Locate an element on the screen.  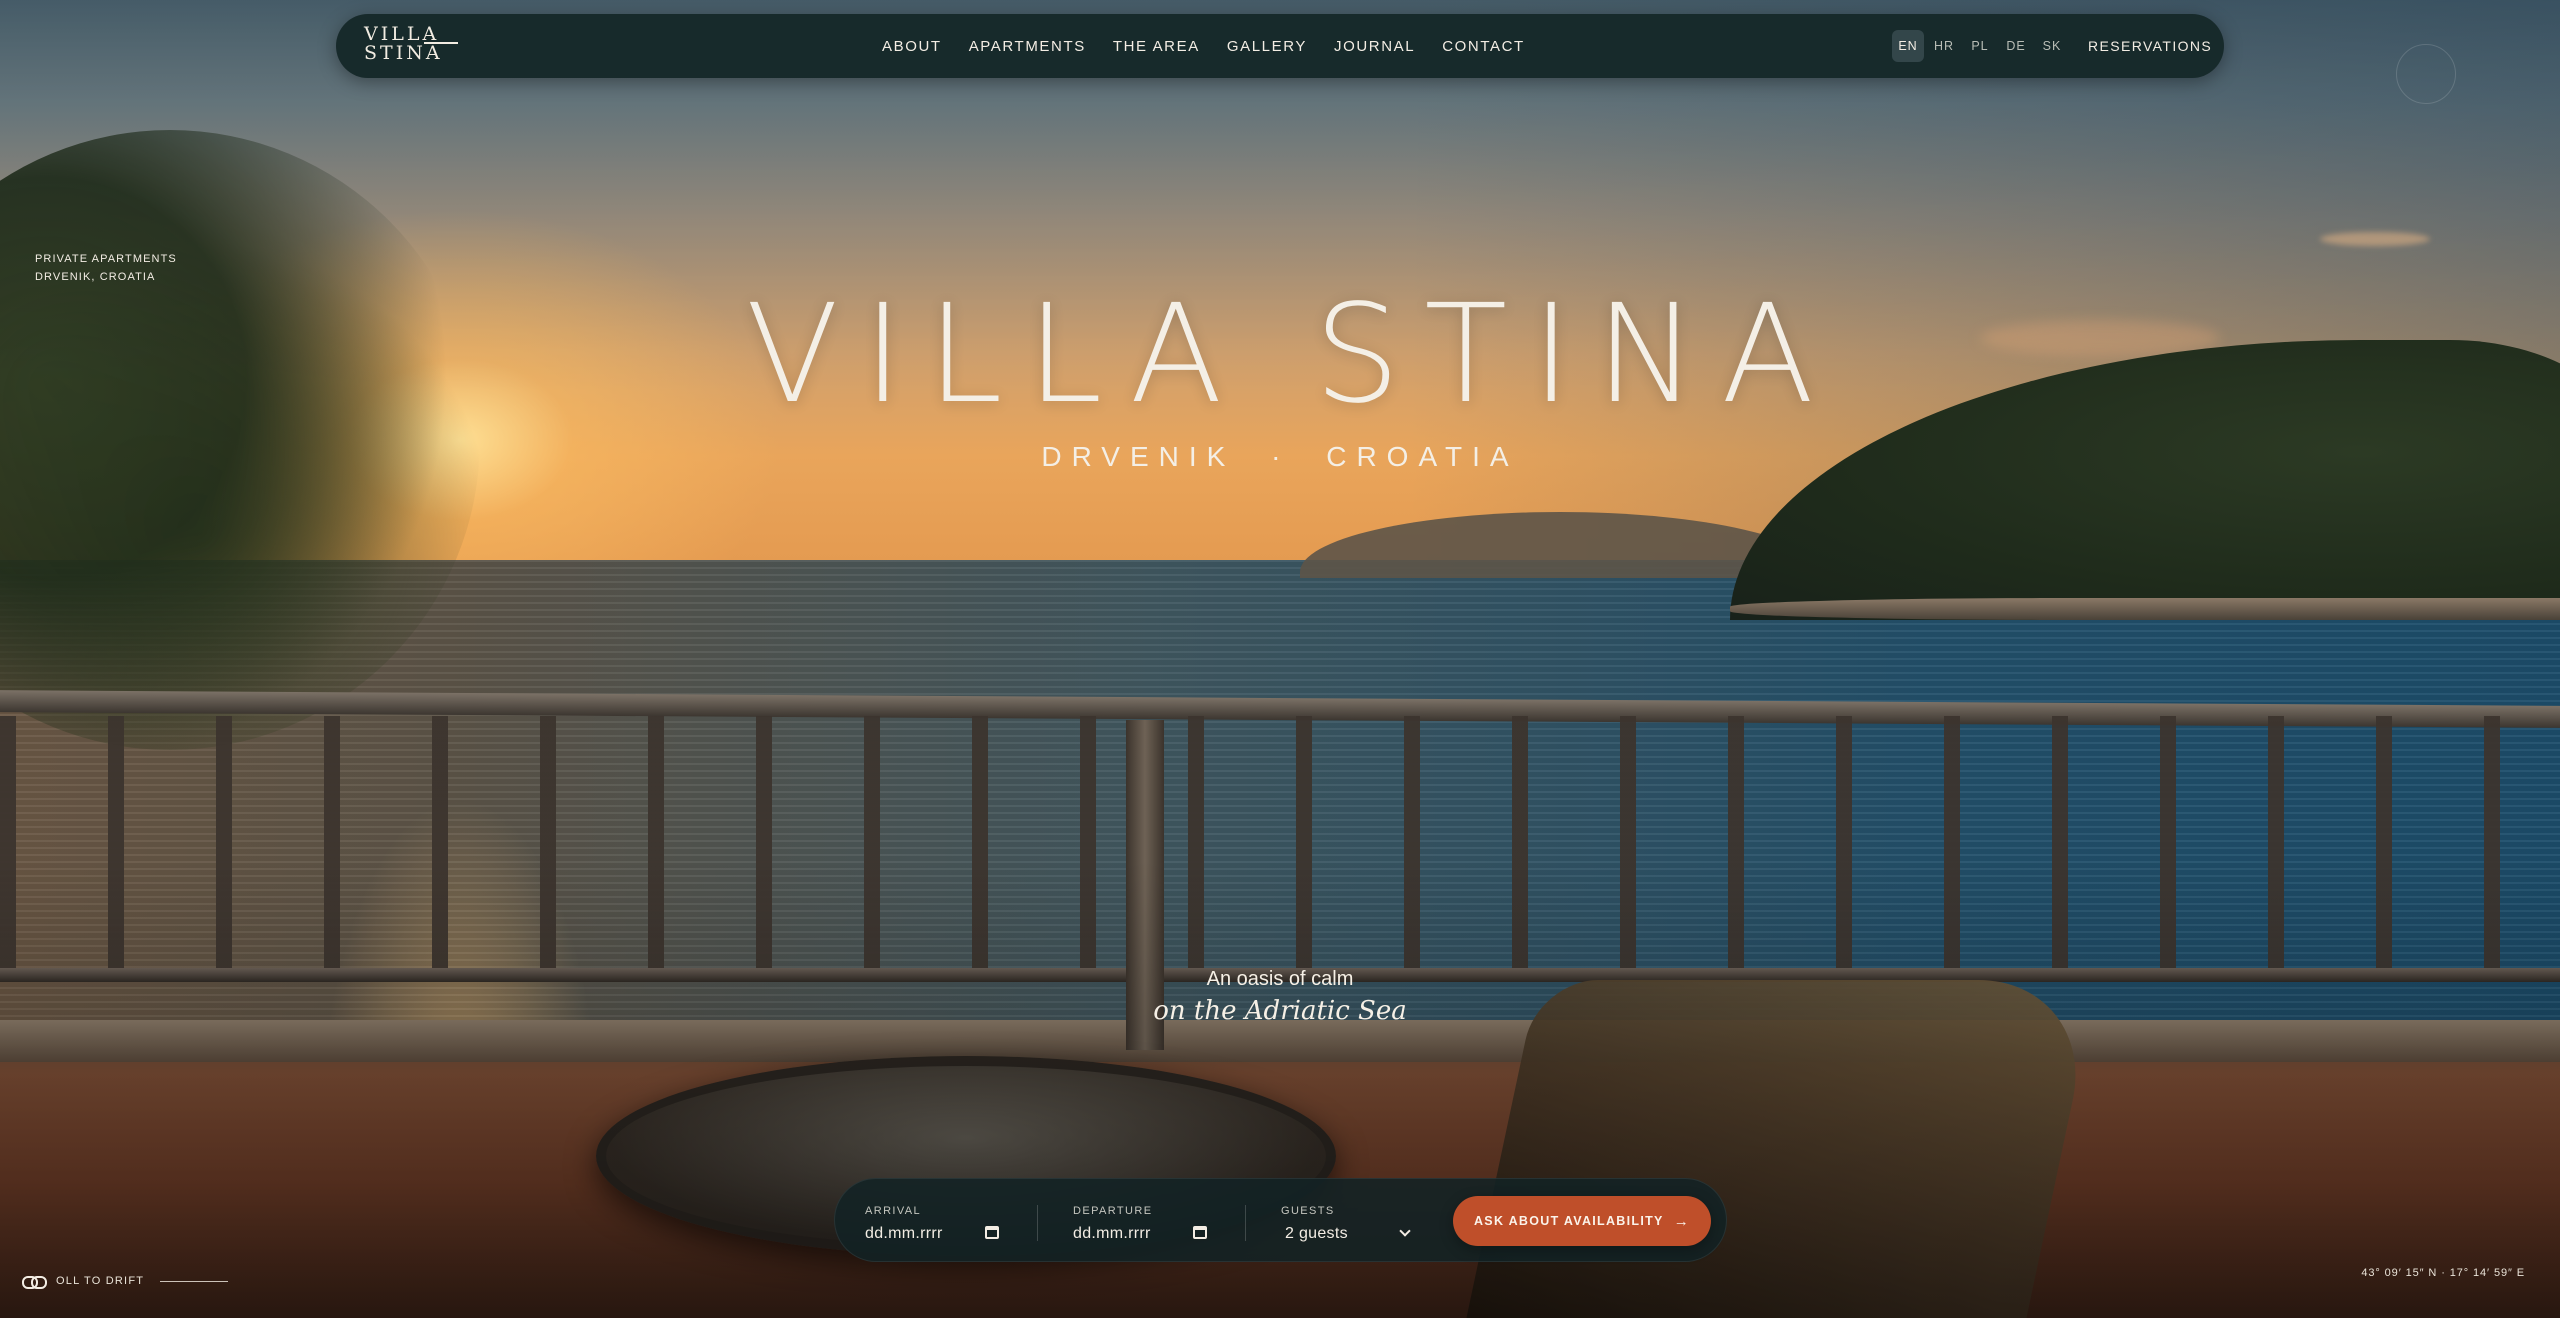
tagline-line-2: on the Adriatic Sea is located at coordinates (1280, 1011).